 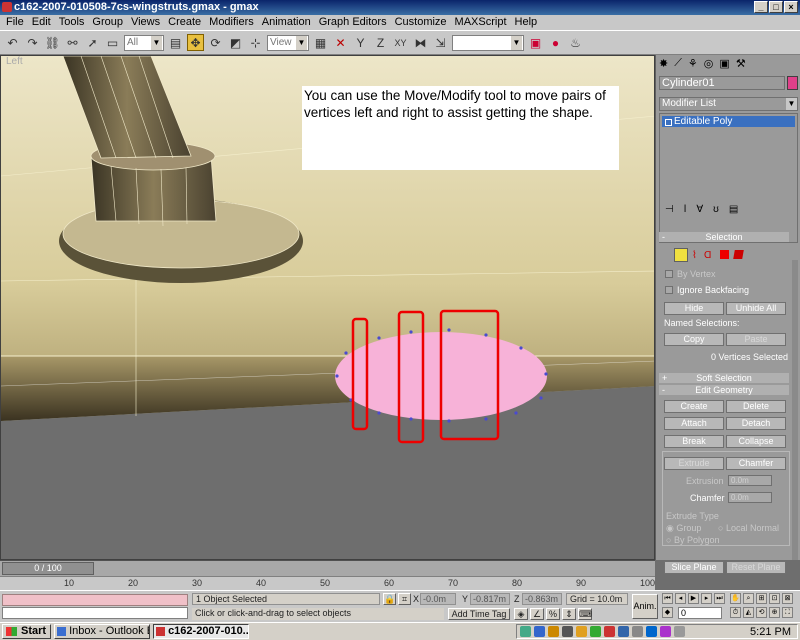 What do you see at coordinates (748, 612) in the screenshot?
I see `fov-icon: ◭` at bounding box center [748, 612].